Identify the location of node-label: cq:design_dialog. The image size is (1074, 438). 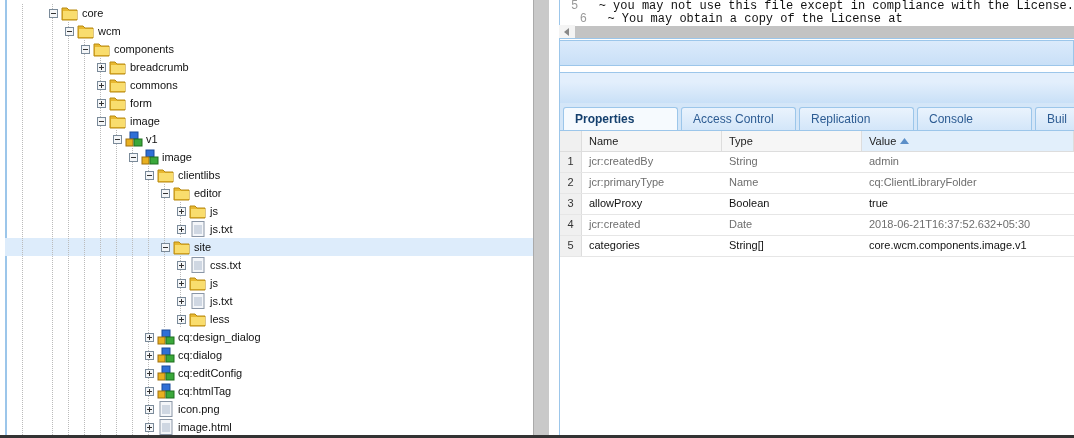
(219, 337).